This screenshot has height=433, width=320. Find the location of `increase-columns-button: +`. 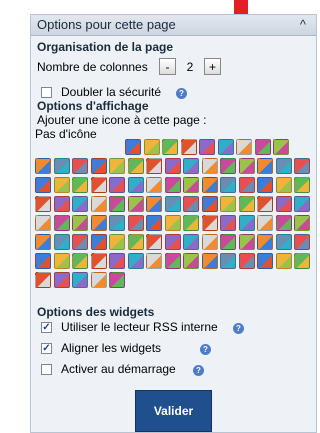

increase-columns-button: + is located at coordinates (212, 66).